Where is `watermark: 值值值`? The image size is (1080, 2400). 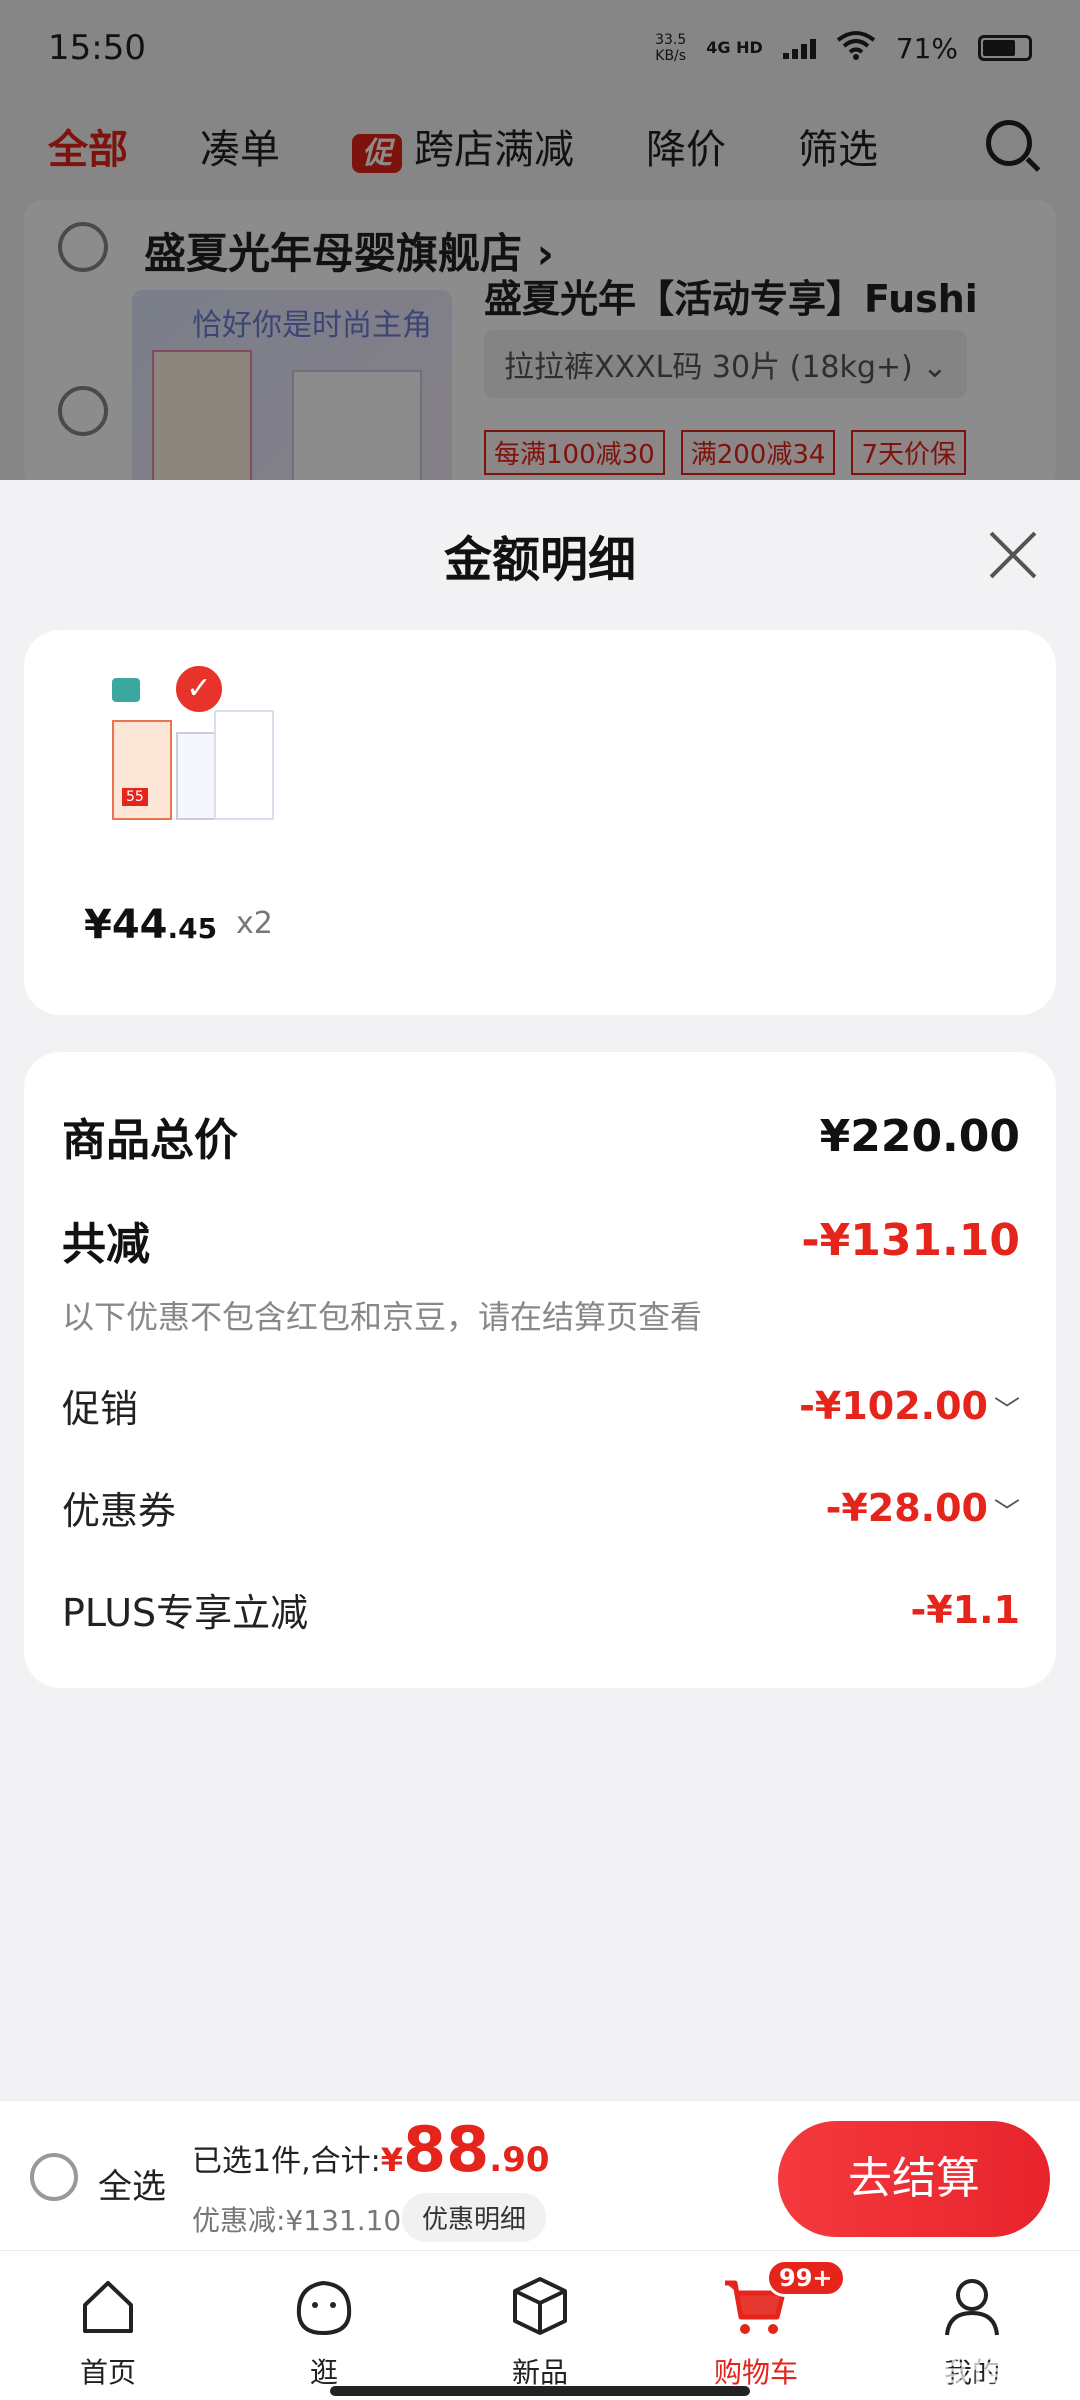
watermark: 值值值 is located at coordinates (990, 2373).